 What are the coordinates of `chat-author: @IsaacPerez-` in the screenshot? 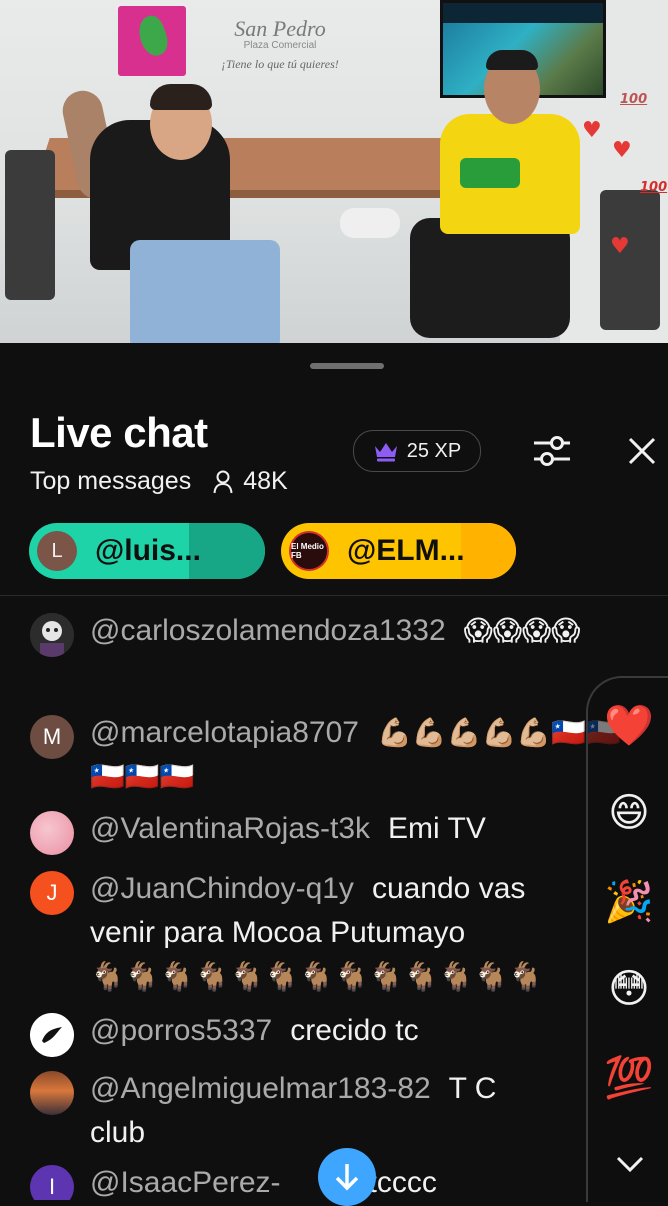 It's located at (185, 1182).